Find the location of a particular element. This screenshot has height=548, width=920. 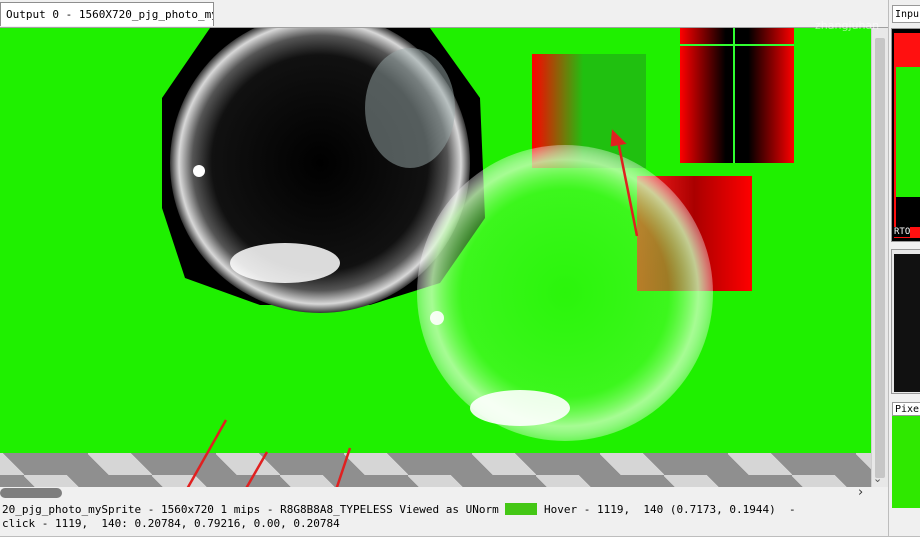

input-thumbnail is located at coordinates (905, 321).